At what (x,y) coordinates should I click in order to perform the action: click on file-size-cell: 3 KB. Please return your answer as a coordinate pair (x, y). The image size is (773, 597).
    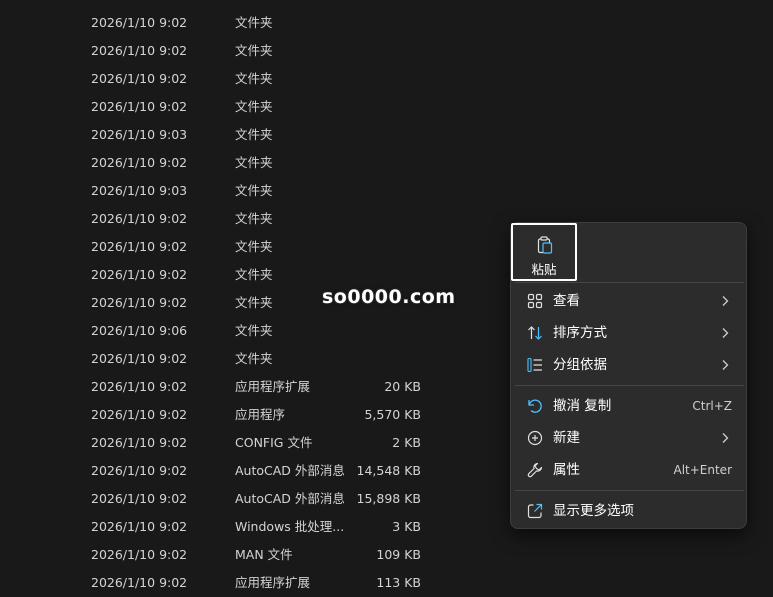
    Looking at the image, I should click on (406, 526).